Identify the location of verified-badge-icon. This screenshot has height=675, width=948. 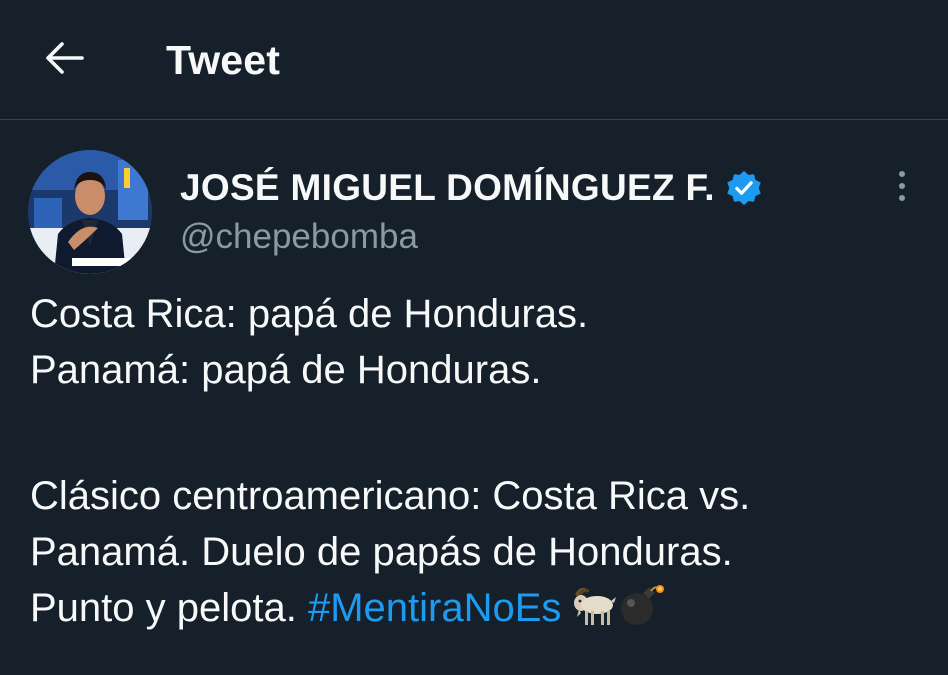
(744, 188).